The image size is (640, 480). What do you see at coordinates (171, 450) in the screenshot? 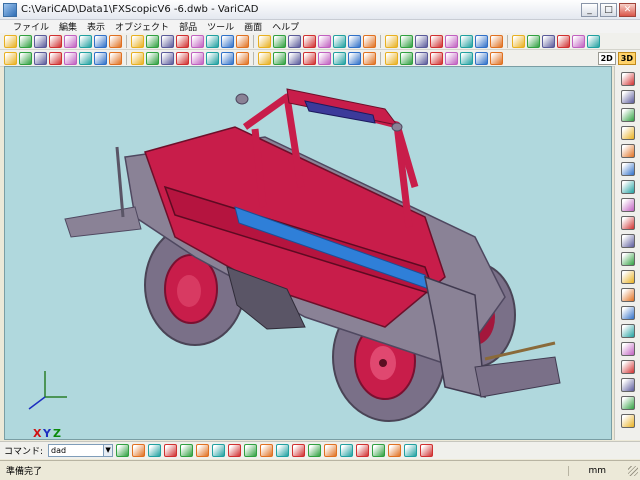
I see `line-icon` at bounding box center [171, 450].